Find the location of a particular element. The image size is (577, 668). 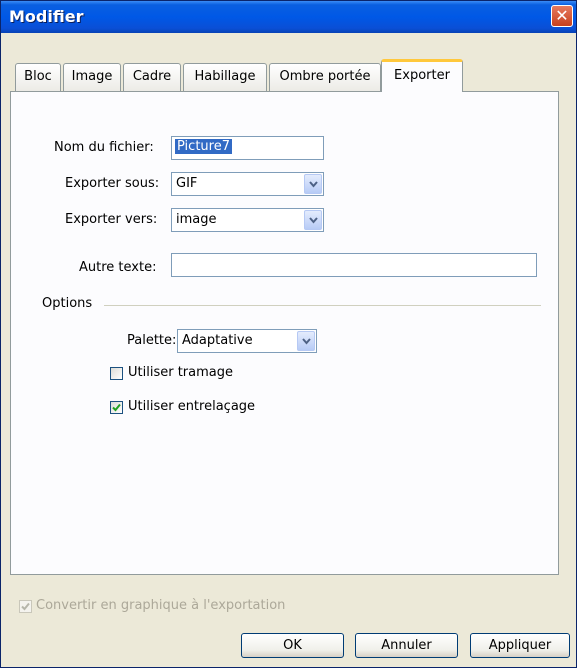

export-as-dropdown-button is located at coordinates (313, 184).